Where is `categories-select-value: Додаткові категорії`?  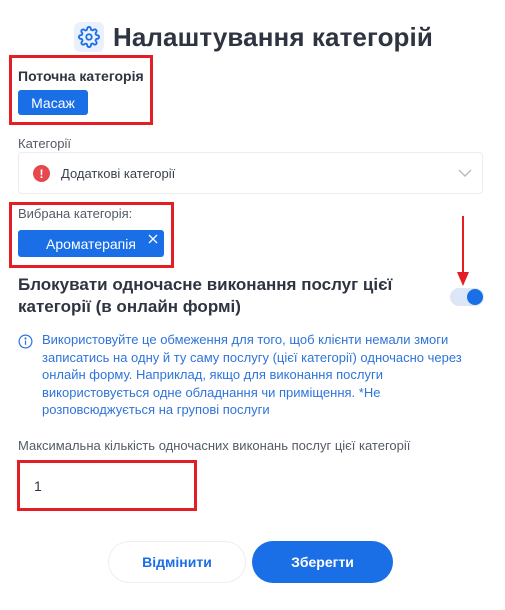
categories-select-value: Додаткові категорії is located at coordinates (118, 173).